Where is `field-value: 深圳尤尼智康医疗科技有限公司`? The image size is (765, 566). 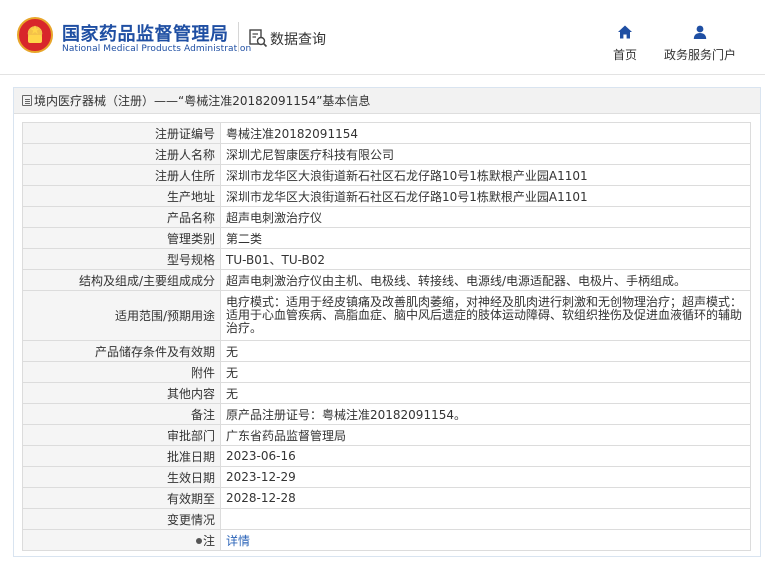 field-value: 深圳尤尼智康医疗科技有限公司 is located at coordinates (485, 154).